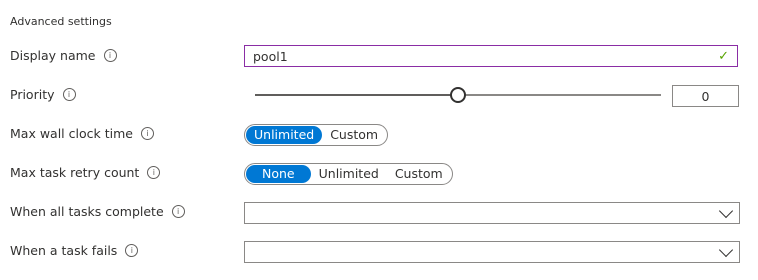 This screenshot has width=758, height=280. Describe the element at coordinates (270, 56) in the screenshot. I see `display-name-value: pool1` at that location.